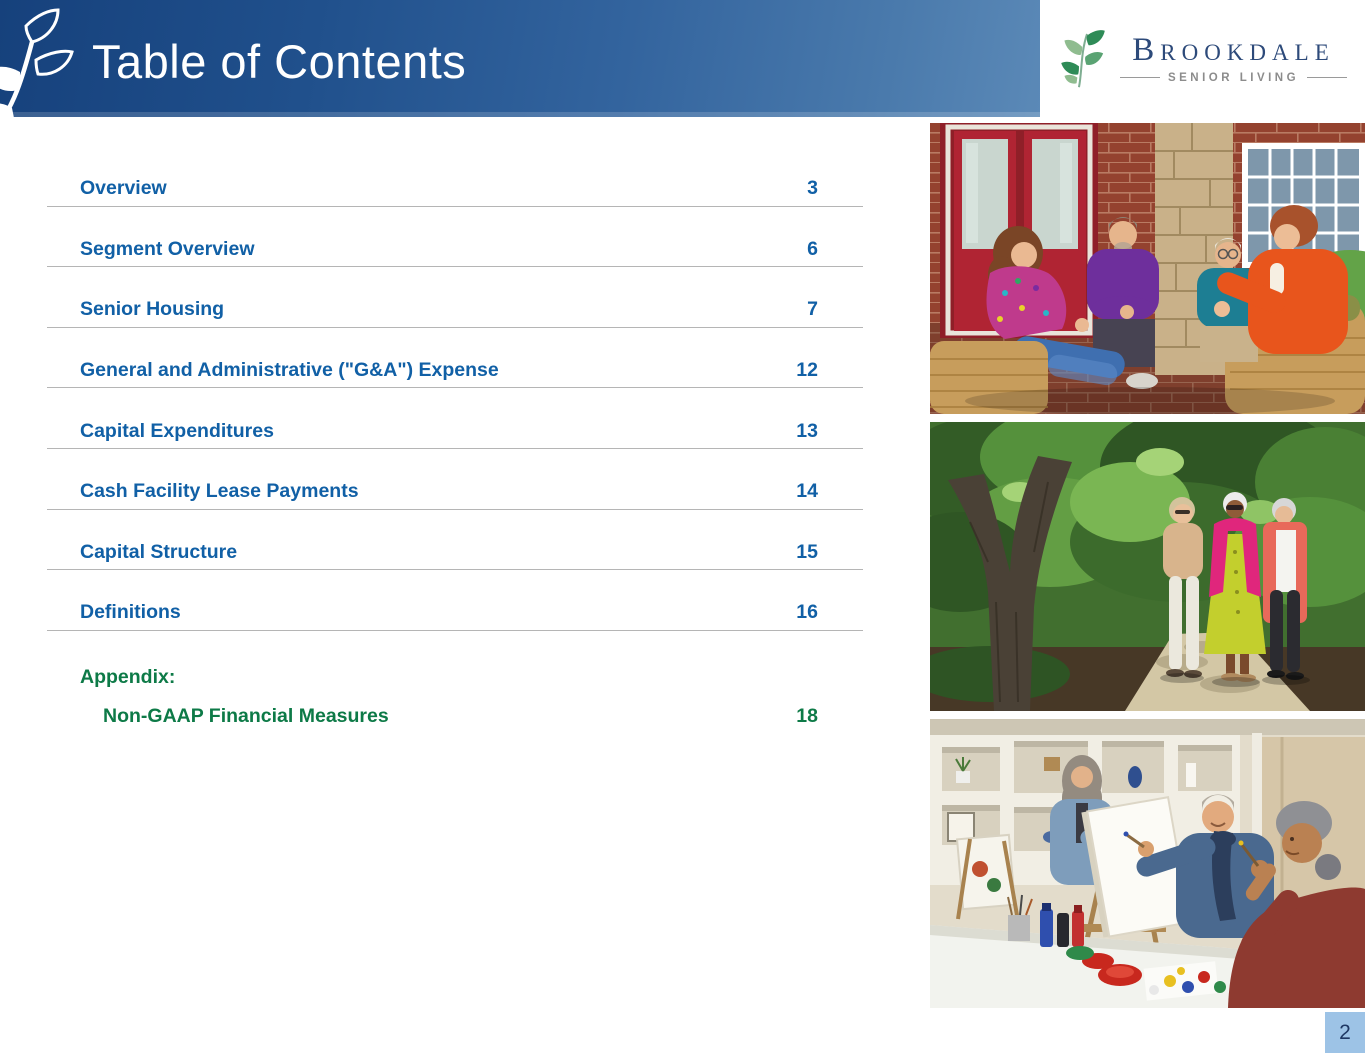 The image size is (1365, 1053). What do you see at coordinates (130, 612) in the screenshot?
I see `toc-entry-label: Definitions` at bounding box center [130, 612].